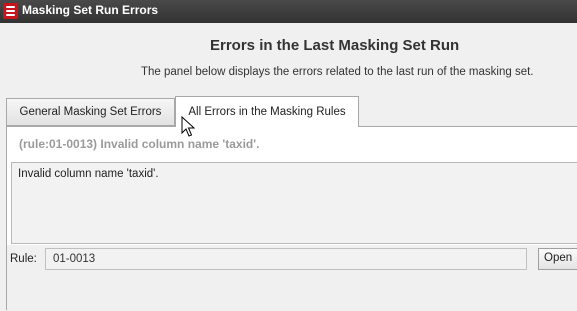 The height and width of the screenshot is (311, 577). What do you see at coordinates (267, 111) in the screenshot?
I see `tab-all-errors-in-masking-rules: All Errors in the Masking Rules` at bounding box center [267, 111].